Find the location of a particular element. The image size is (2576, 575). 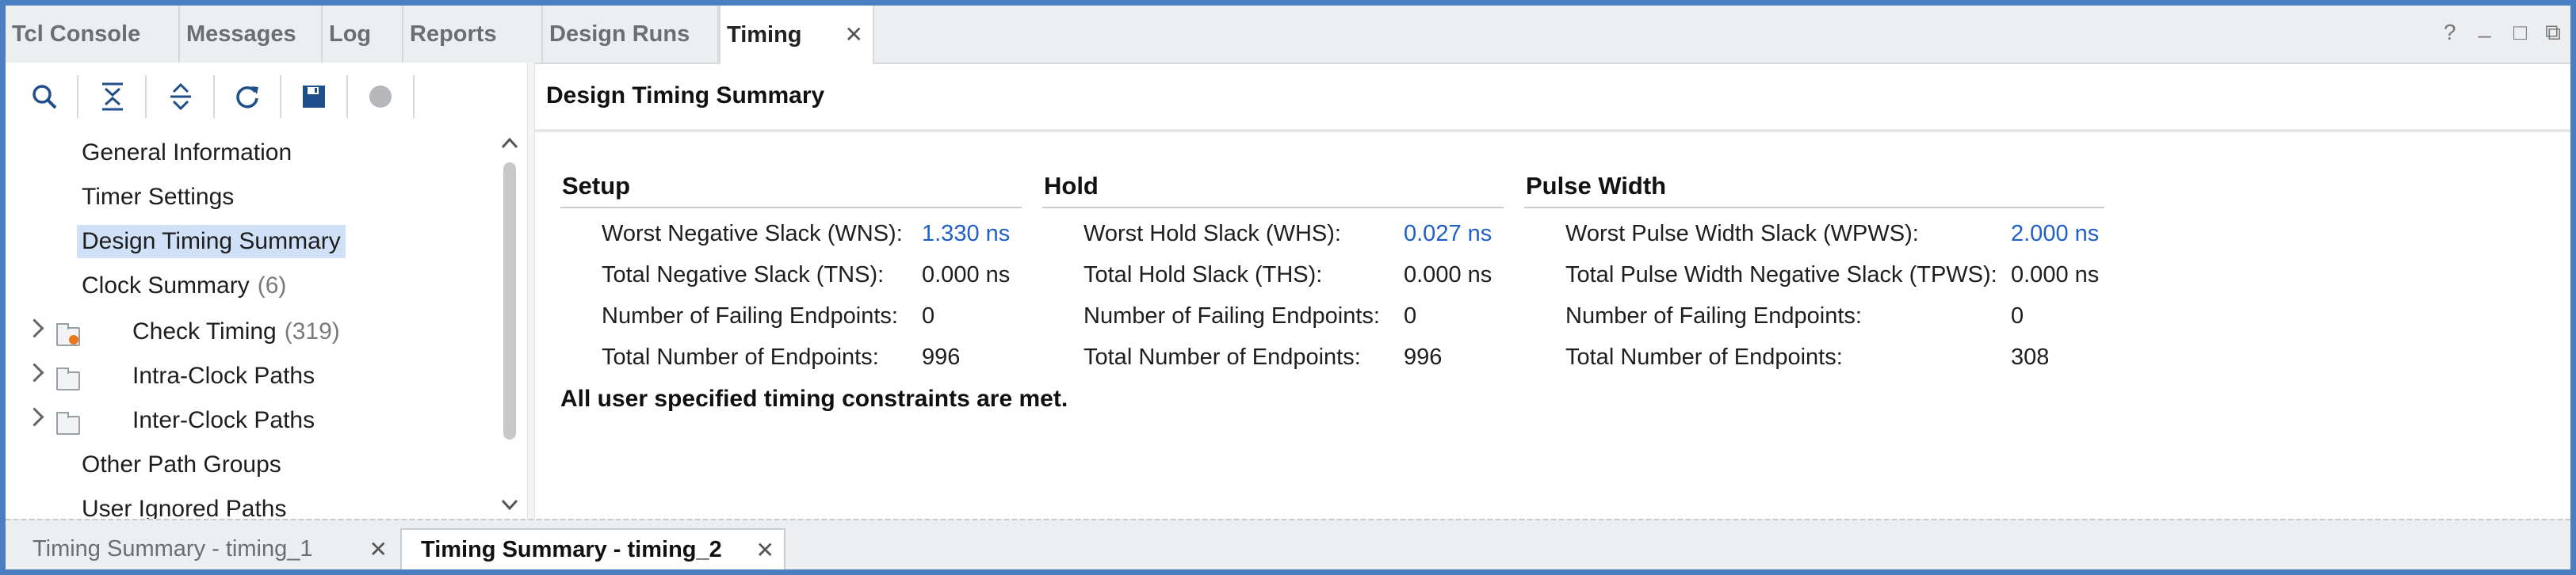

hold-section: Hold is located at coordinates (1273, 190).